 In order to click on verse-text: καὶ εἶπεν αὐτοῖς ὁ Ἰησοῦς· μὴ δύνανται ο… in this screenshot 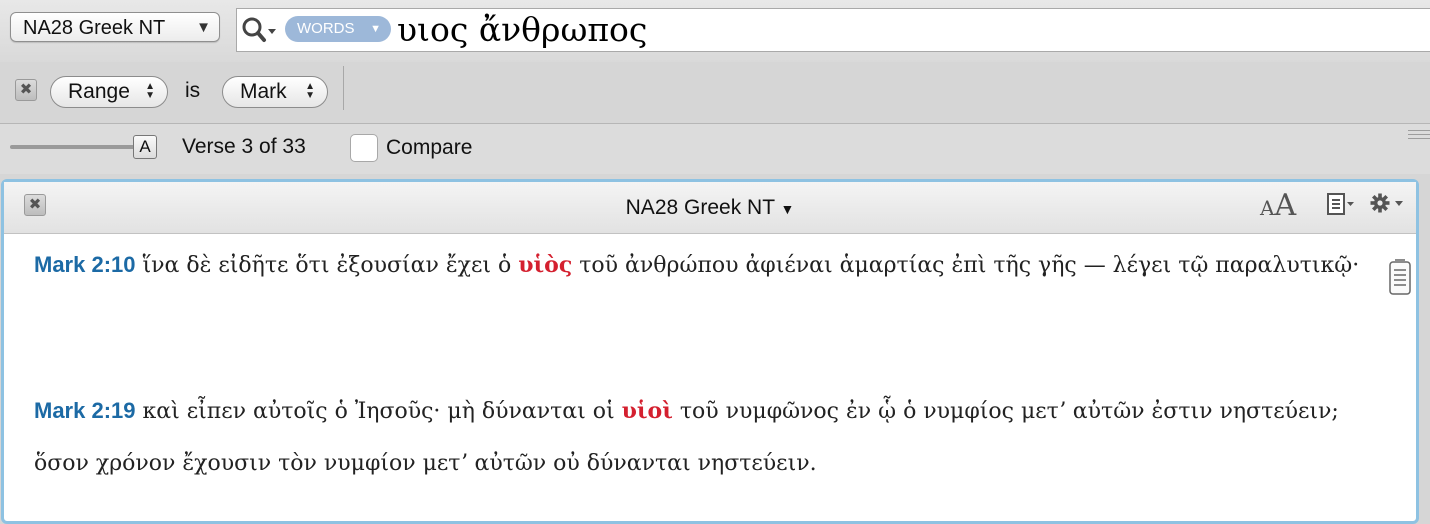, I will do `click(378, 411)`.